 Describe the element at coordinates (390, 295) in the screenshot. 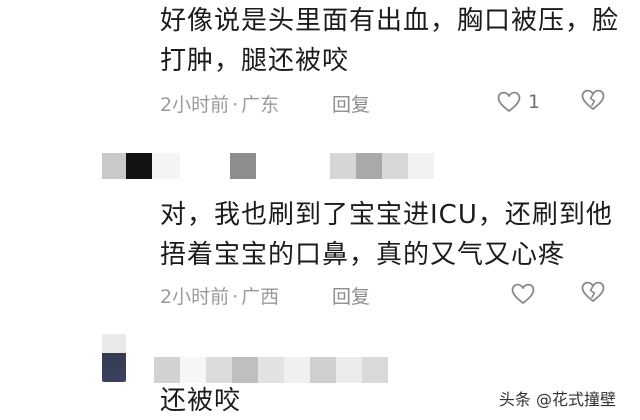

I see `comment-2-meta-row: 2小时前 · 广西 回复` at that location.